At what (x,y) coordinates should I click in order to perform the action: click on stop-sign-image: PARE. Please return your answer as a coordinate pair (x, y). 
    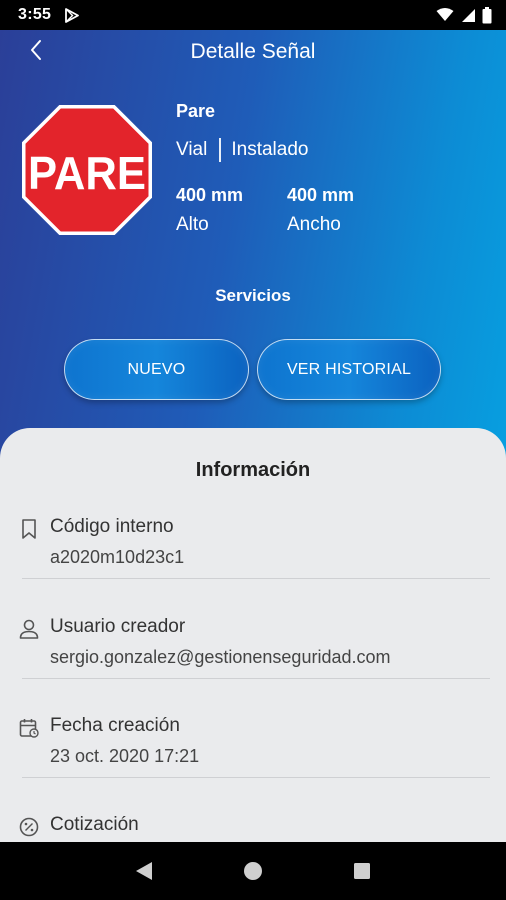
    Looking at the image, I should click on (87, 170).